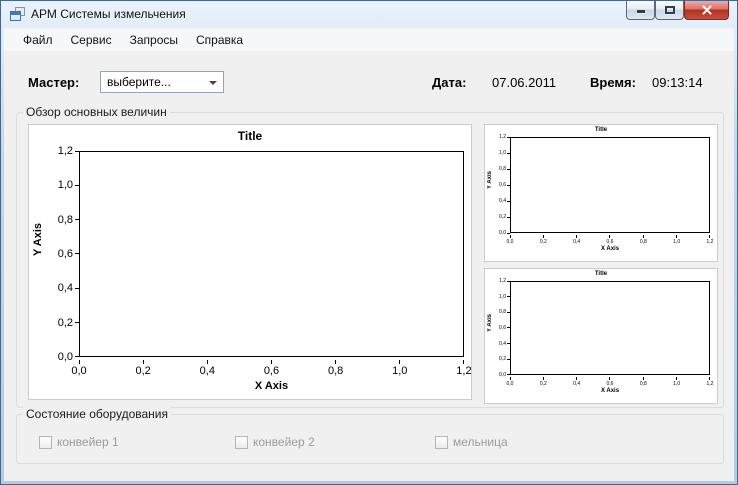 The height and width of the screenshot is (485, 738). I want to click on checkbox-label: мельница, so click(480, 442).